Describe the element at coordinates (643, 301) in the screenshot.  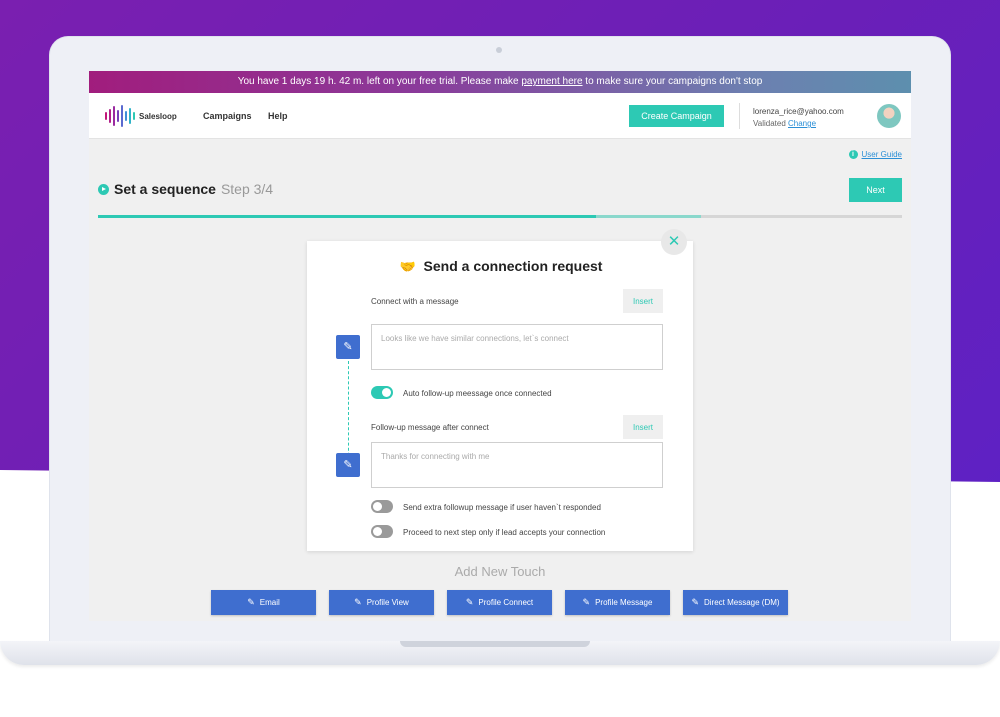
I see `insert-button-connect: Insert` at that location.